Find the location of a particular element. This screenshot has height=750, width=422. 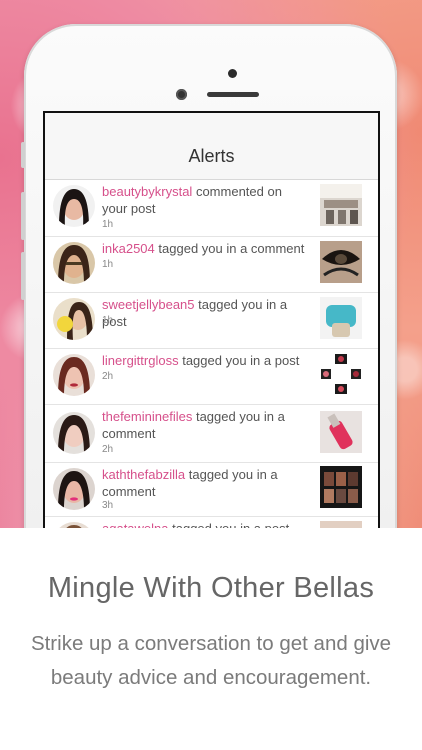

alert-username: linergittrgloss is located at coordinates (140, 360).